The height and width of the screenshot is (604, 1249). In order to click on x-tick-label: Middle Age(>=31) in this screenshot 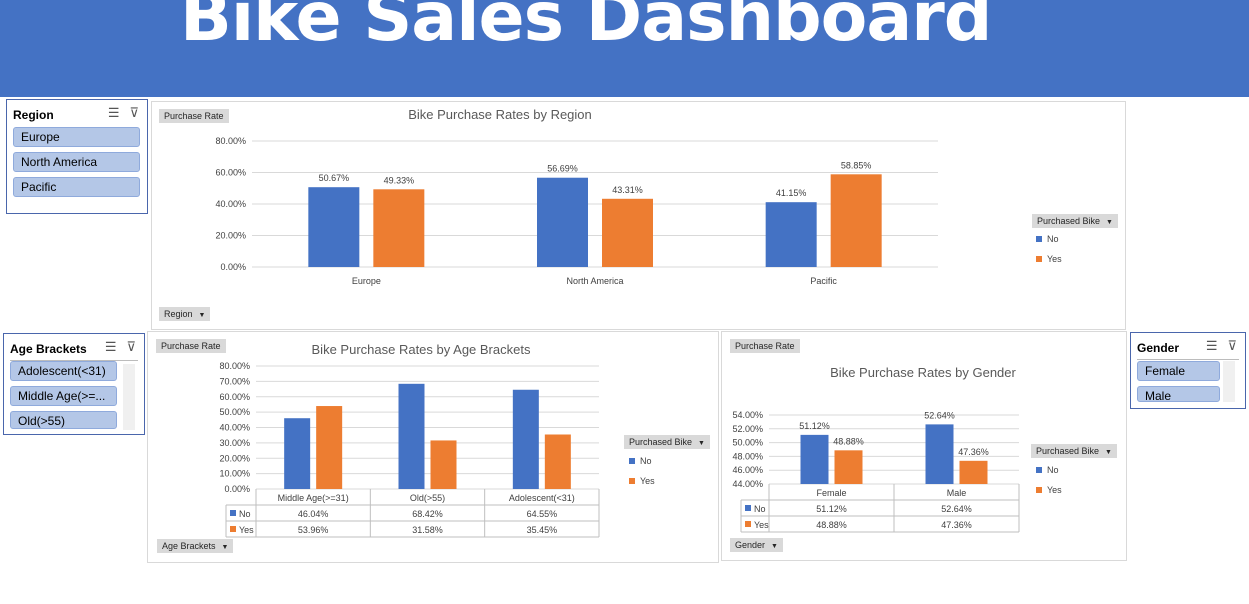, I will do `click(313, 498)`.